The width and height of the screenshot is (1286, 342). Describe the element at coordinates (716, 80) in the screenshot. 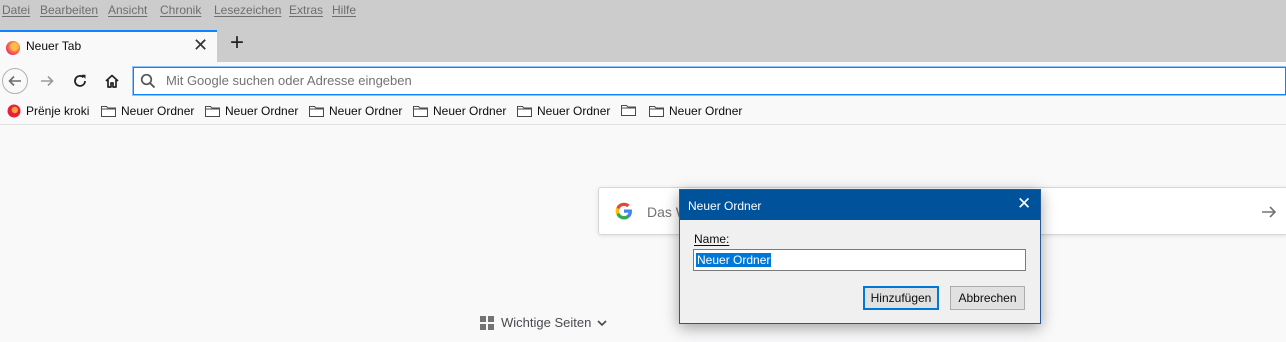

I see `url-input` at that location.